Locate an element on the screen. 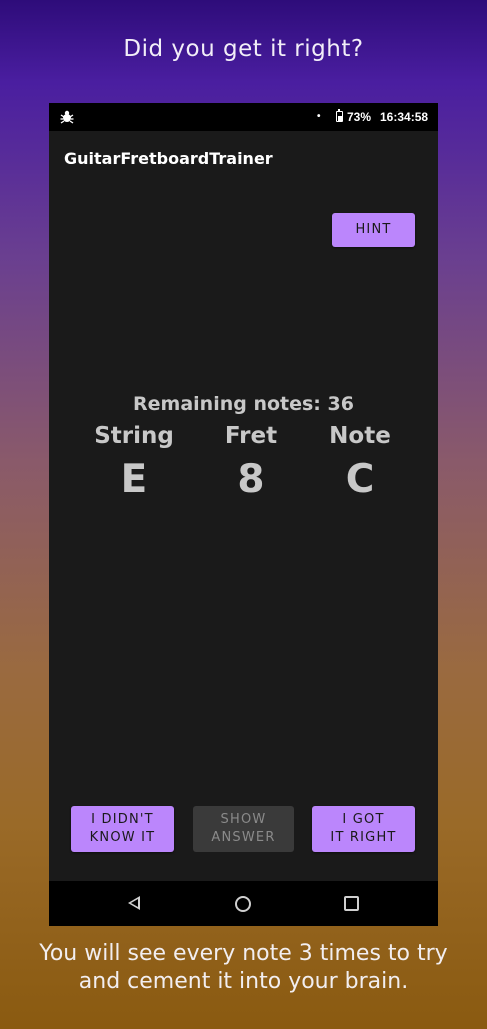  show-answer-button: SHOW ANSWER is located at coordinates (243, 829).